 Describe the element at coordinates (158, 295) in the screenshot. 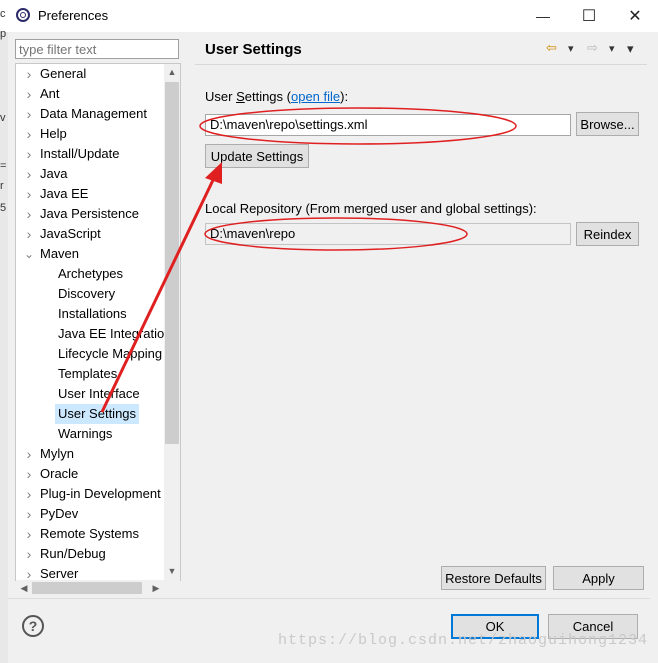

I see `annotation-arrow-shaft` at that location.